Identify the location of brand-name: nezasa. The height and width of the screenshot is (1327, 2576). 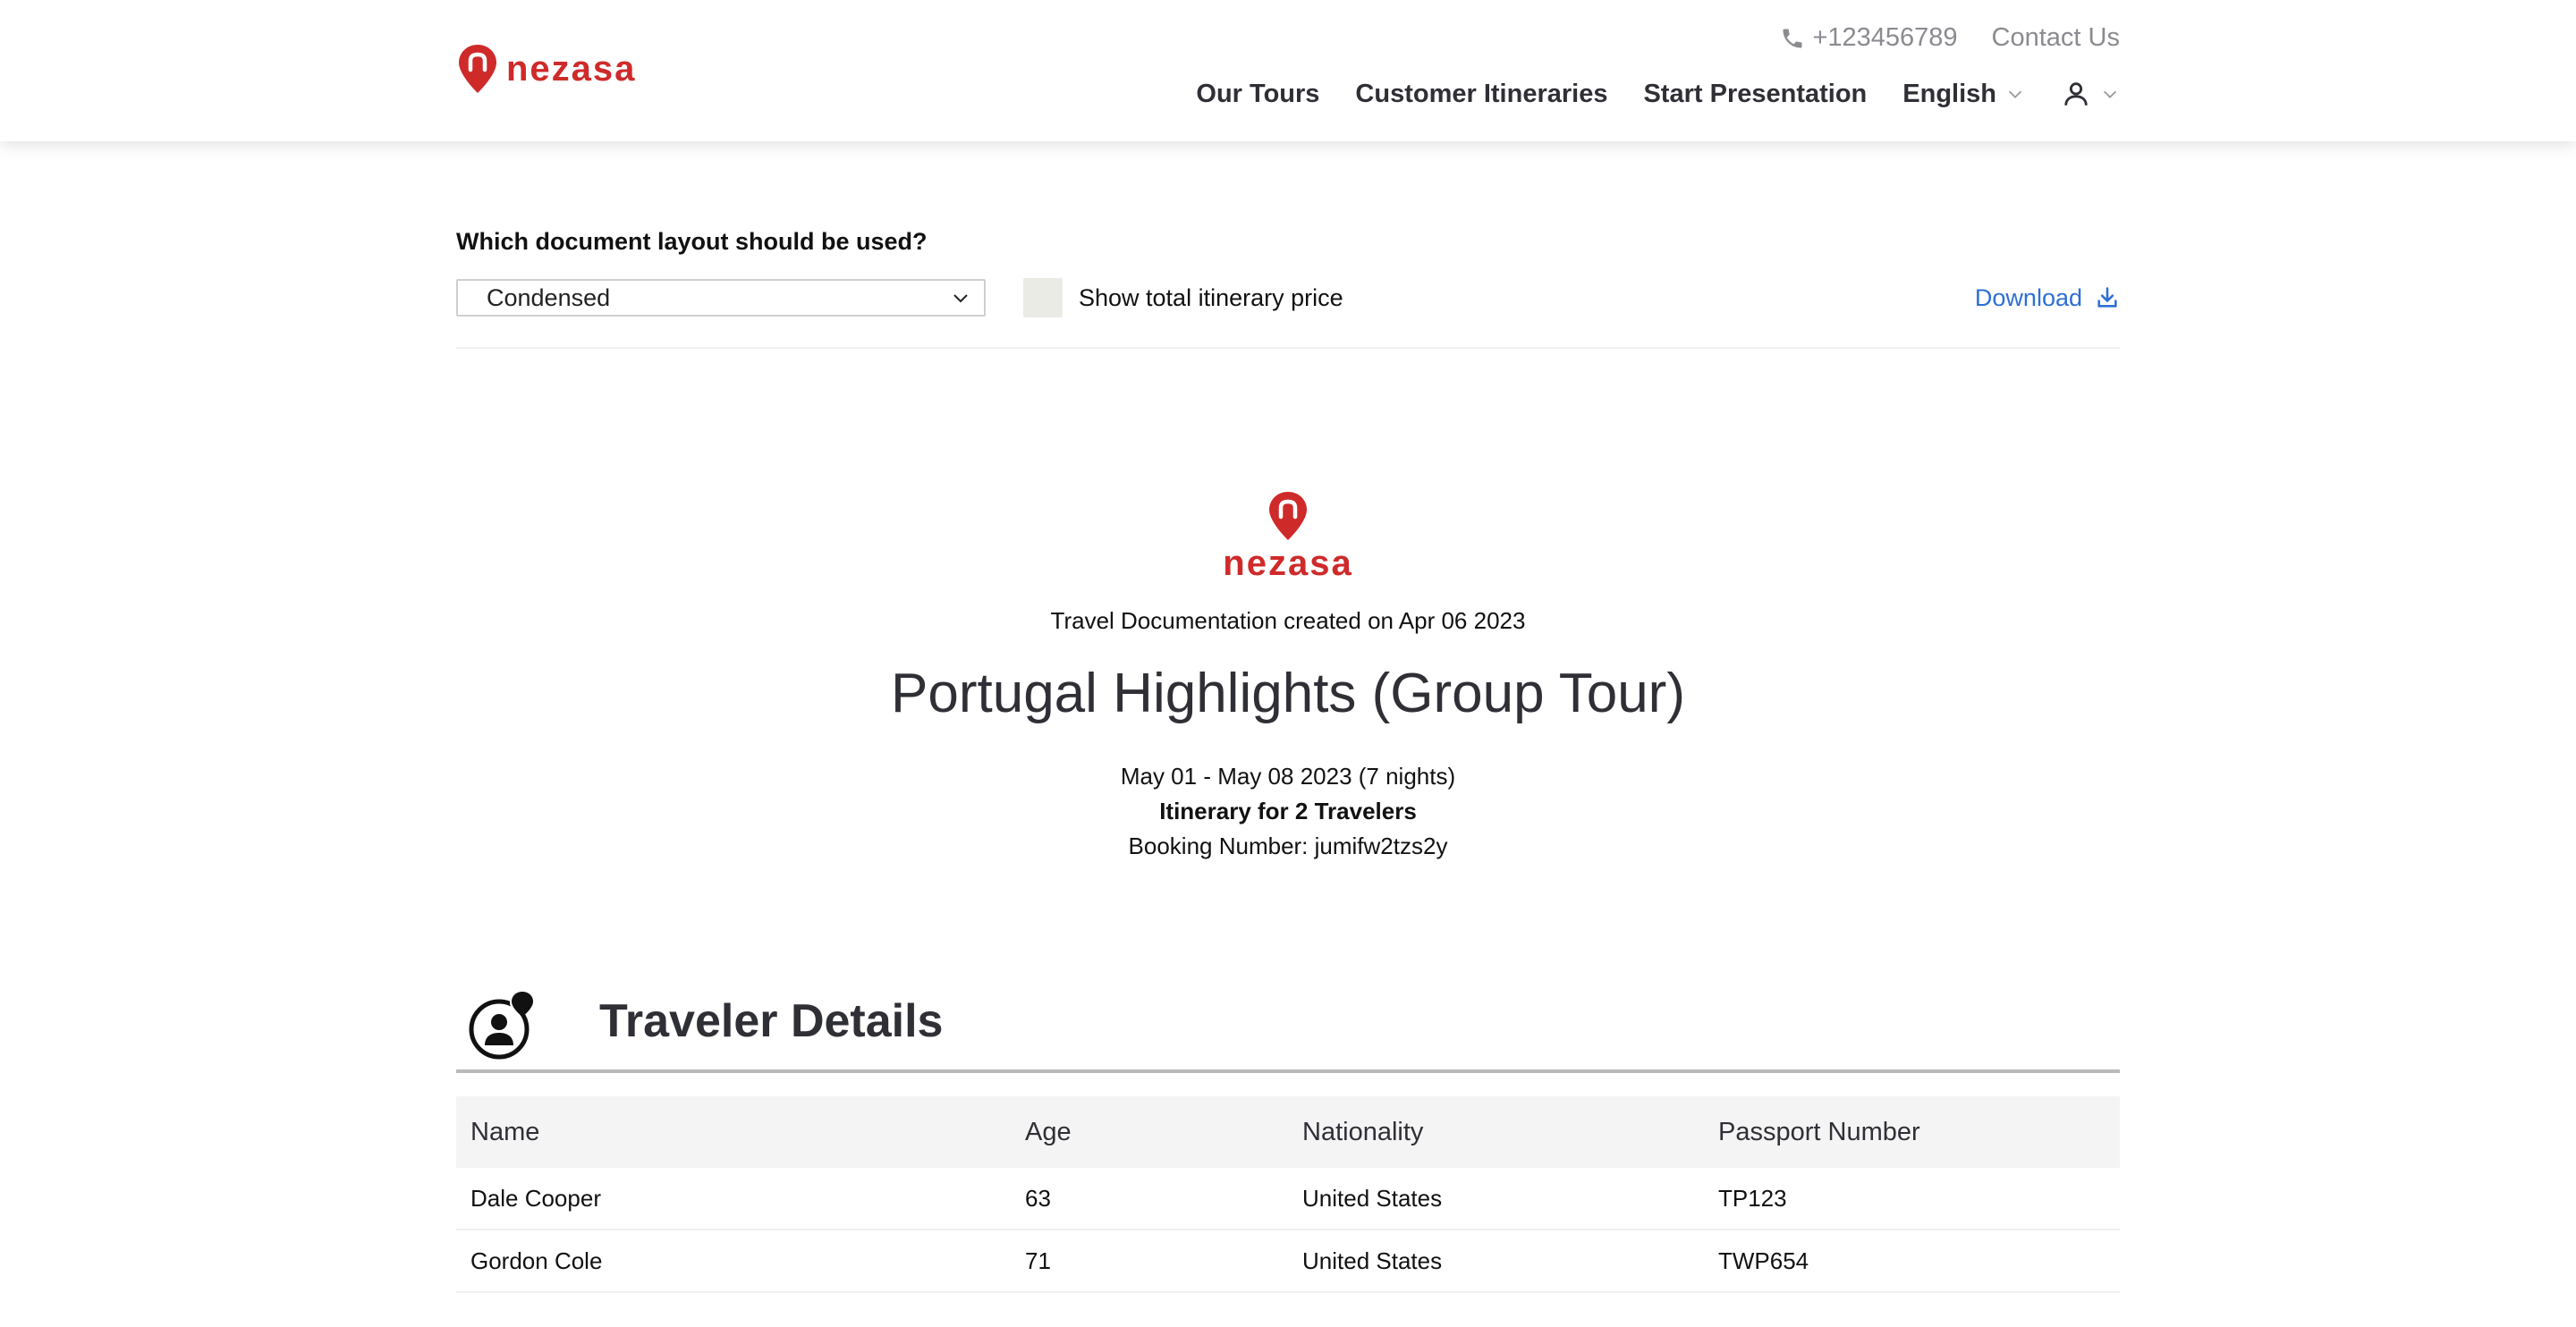
(571, 68).